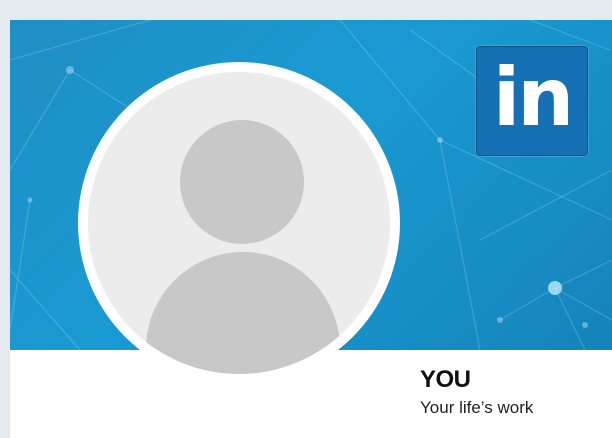 The height and width of the screenshot is (438, 612). Describe the element at coordinates (243, 313) in the screenshot. I see `avatar-body-shape` at that location.